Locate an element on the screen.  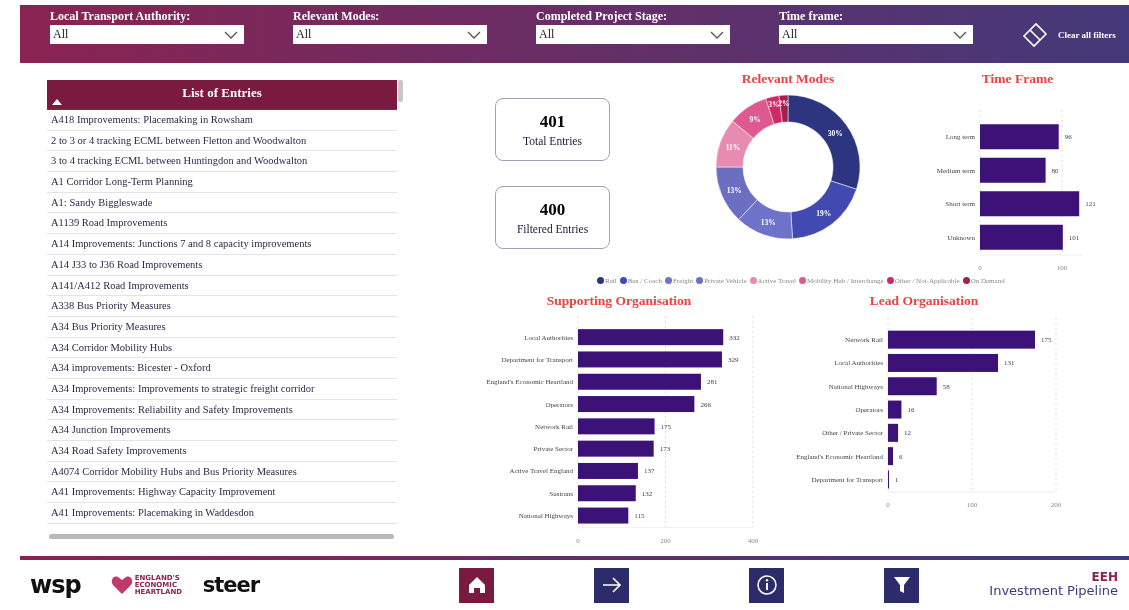
list-item: A34 Road Safety Improvements is located at coordinates (119, 450).